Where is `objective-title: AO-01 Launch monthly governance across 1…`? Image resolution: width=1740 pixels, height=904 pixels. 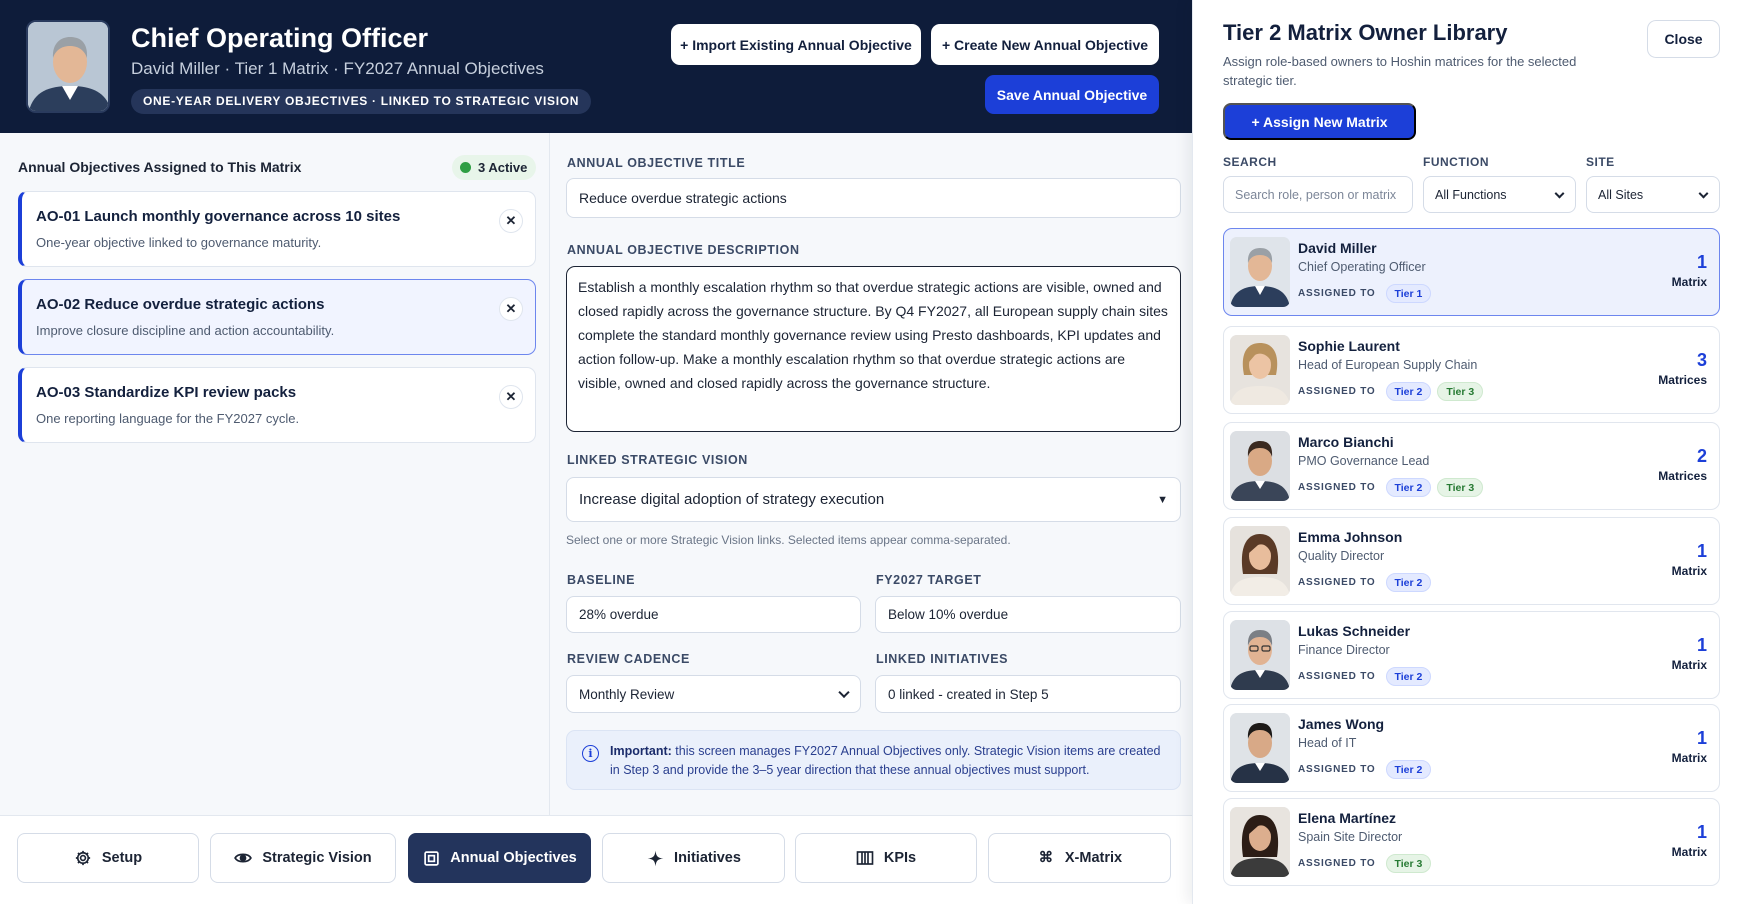
objective-title: AO-01 Launch monthly governance across 1… is located at coordinates (218, 216).